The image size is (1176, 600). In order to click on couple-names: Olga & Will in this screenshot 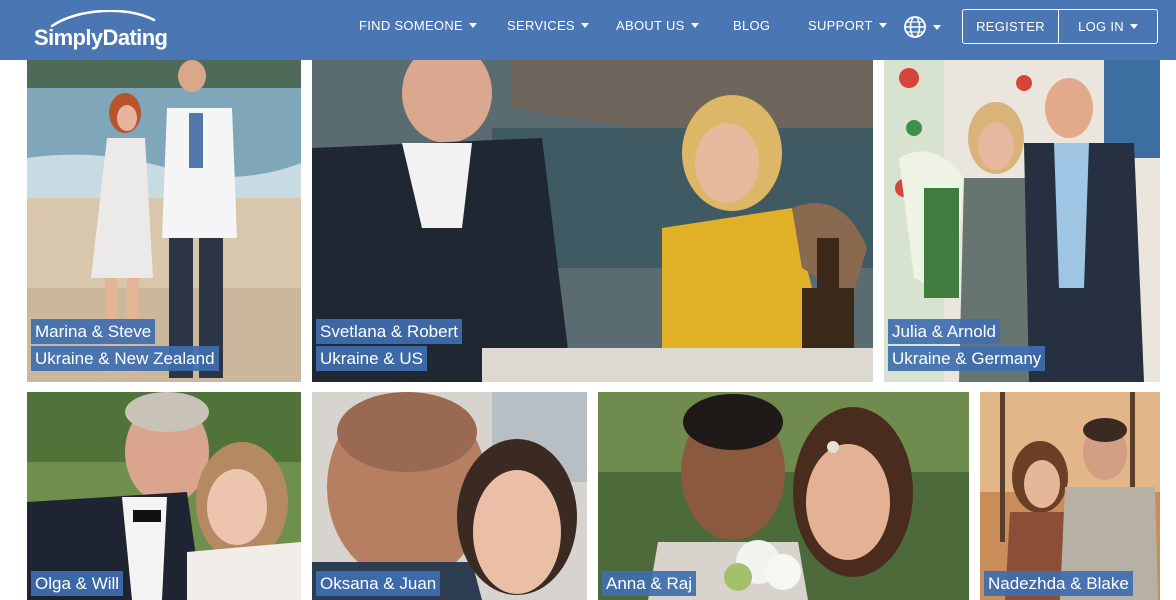, I will do `click(77, 583)`.